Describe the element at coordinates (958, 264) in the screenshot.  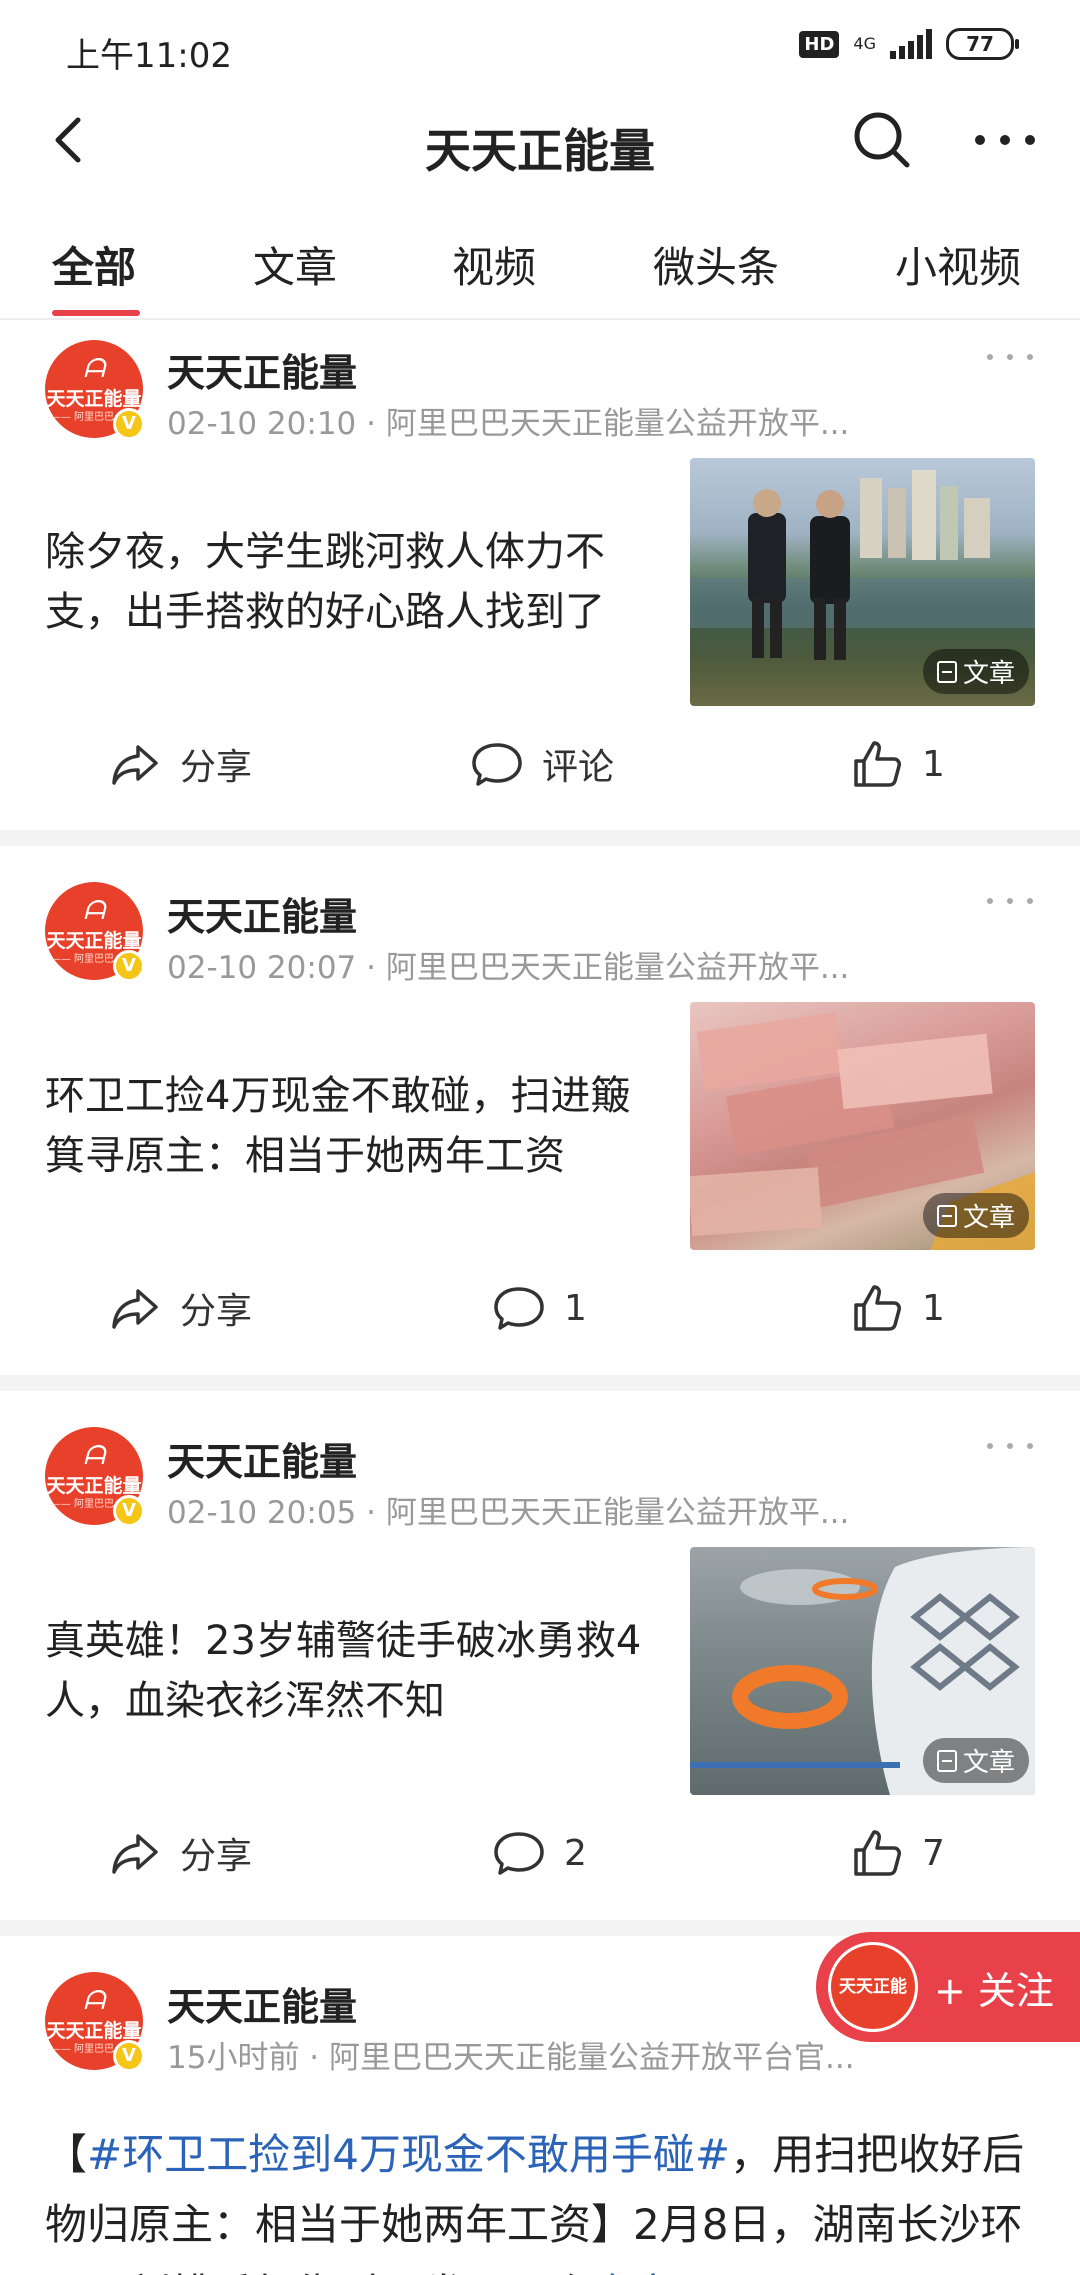
I see `tab-short-videos: 小视频` at that location.